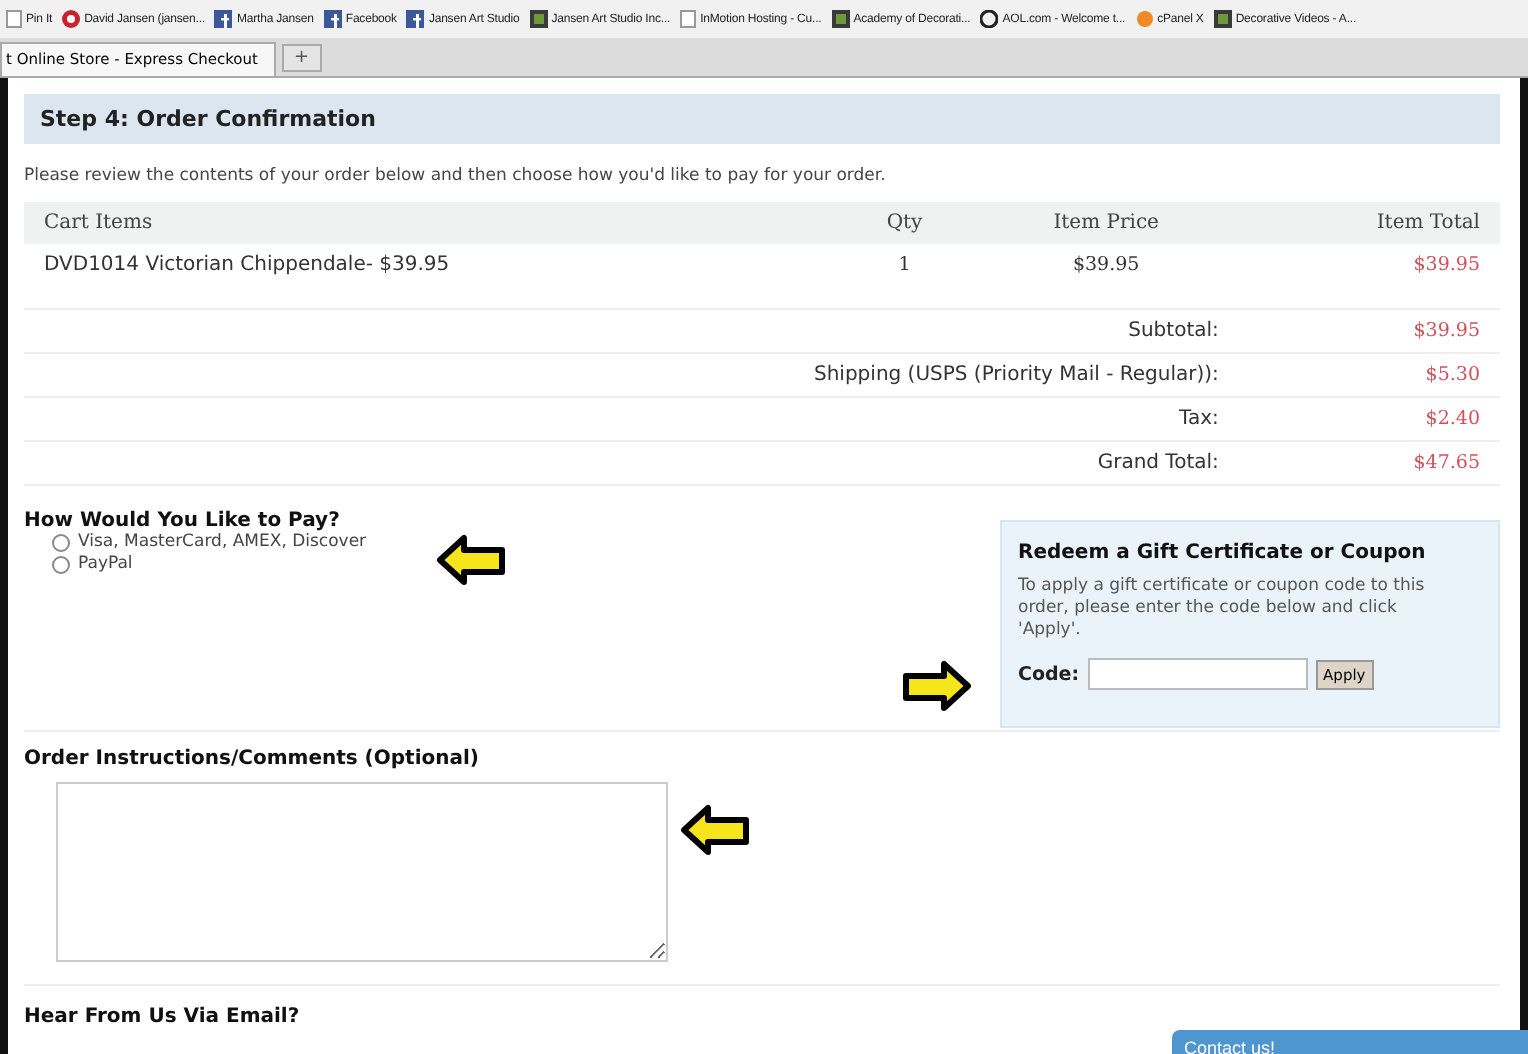 The width and height of the screenshot is (1528, 1054). Describe the element at coordinates (1106, 223) in the screenshot. I see `column-header: Item Price` at that location.